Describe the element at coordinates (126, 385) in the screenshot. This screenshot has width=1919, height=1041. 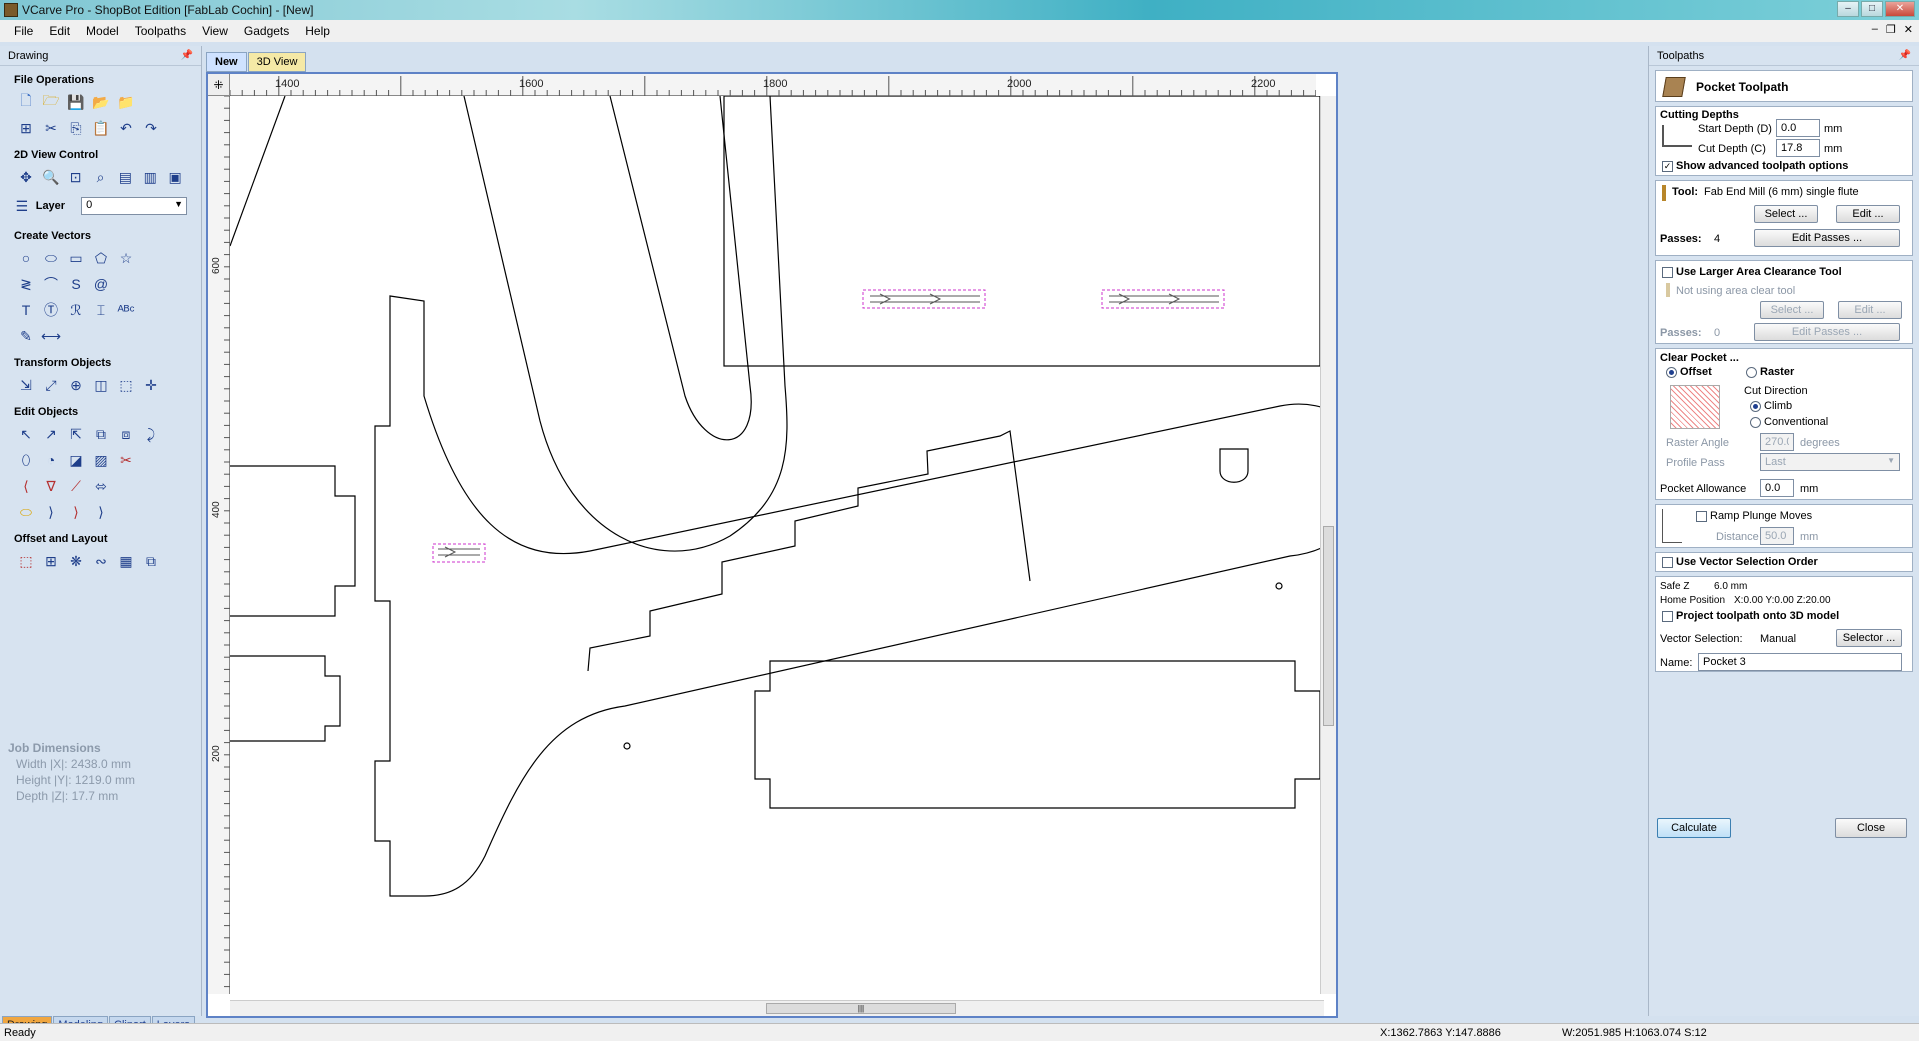
I see `distort-icon: ⬚` at that location.